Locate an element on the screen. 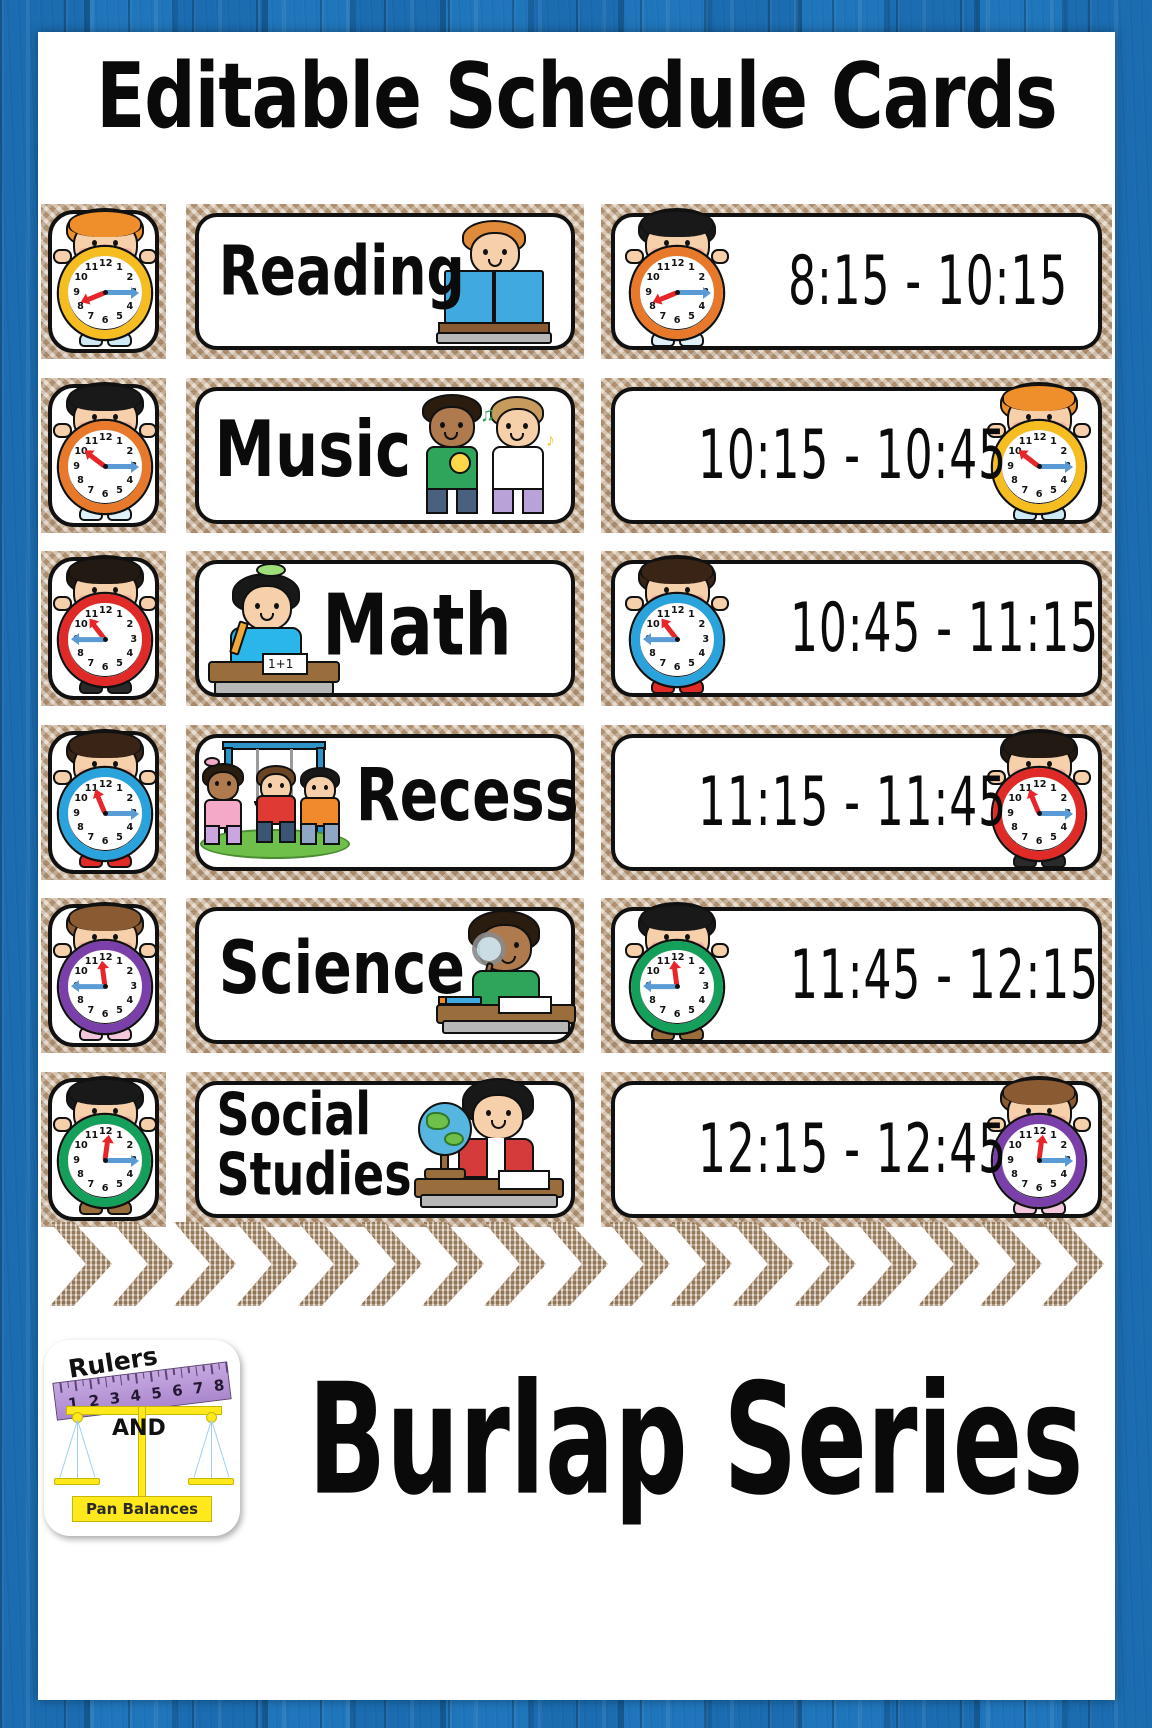  balance-pan-left is located at coordinates (77, 1481).